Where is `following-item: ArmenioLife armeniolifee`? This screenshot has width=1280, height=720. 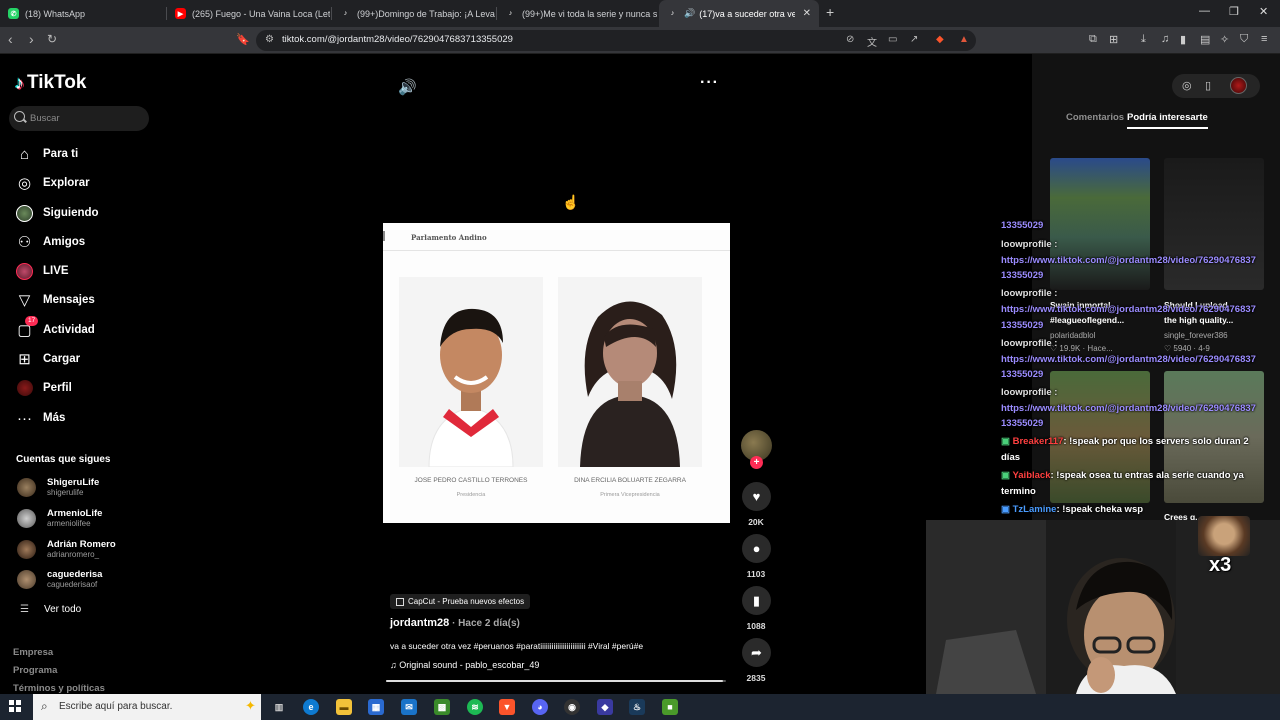 following-item: ArmenioLife armeniolifee is located at coordinates (87, 519).